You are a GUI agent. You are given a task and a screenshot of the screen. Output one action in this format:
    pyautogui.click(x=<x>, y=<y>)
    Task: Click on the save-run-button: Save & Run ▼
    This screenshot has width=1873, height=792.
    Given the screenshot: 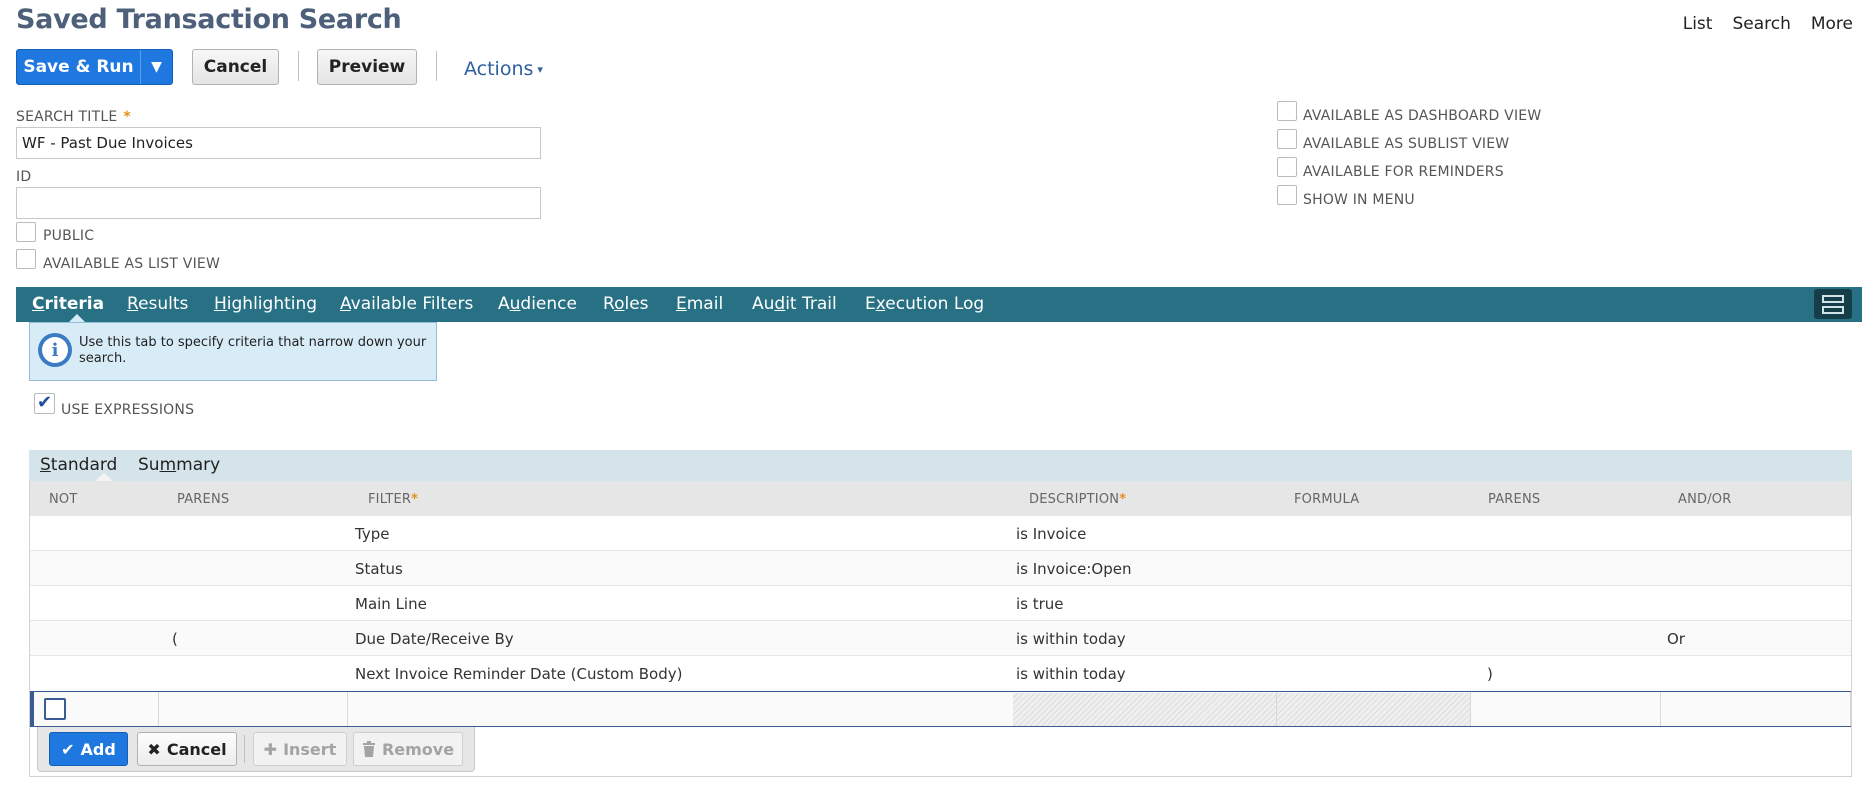 What is the action you would take?
    pyautogui.click(x=94, y=67)
    